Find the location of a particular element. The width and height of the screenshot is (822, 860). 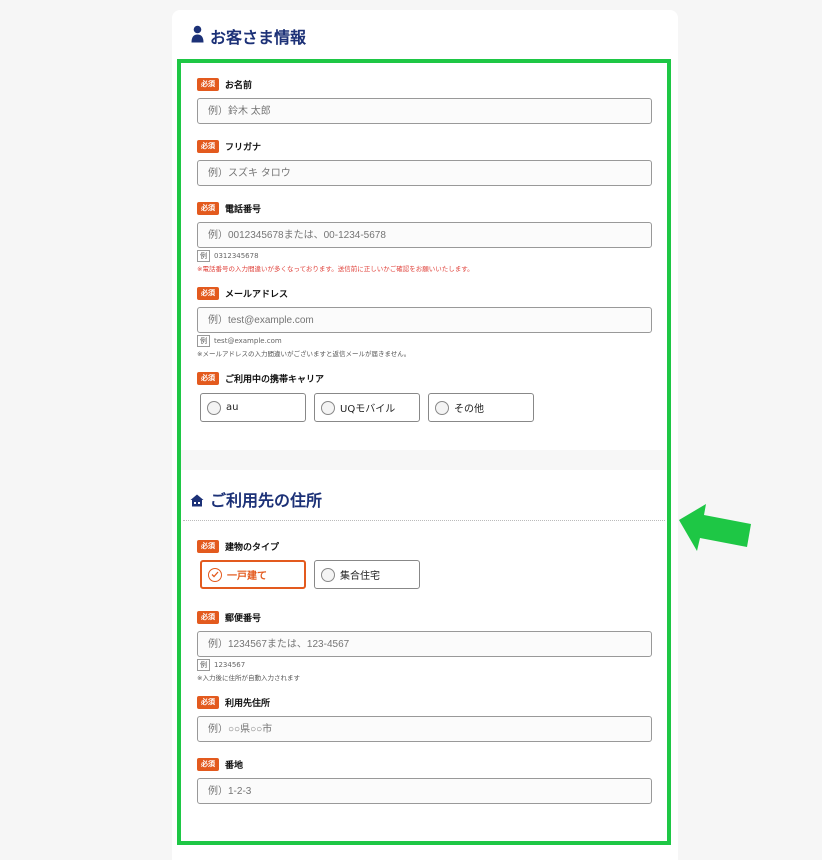

carrier-option-au: au is located at coordinates (253, 407).